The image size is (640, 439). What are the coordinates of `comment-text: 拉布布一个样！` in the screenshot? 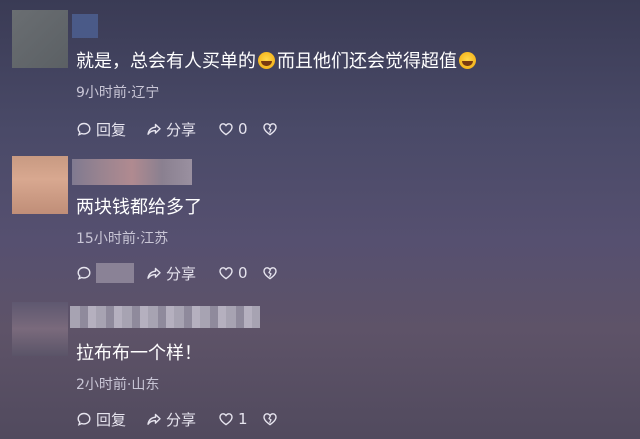 It's located at (139, 353).